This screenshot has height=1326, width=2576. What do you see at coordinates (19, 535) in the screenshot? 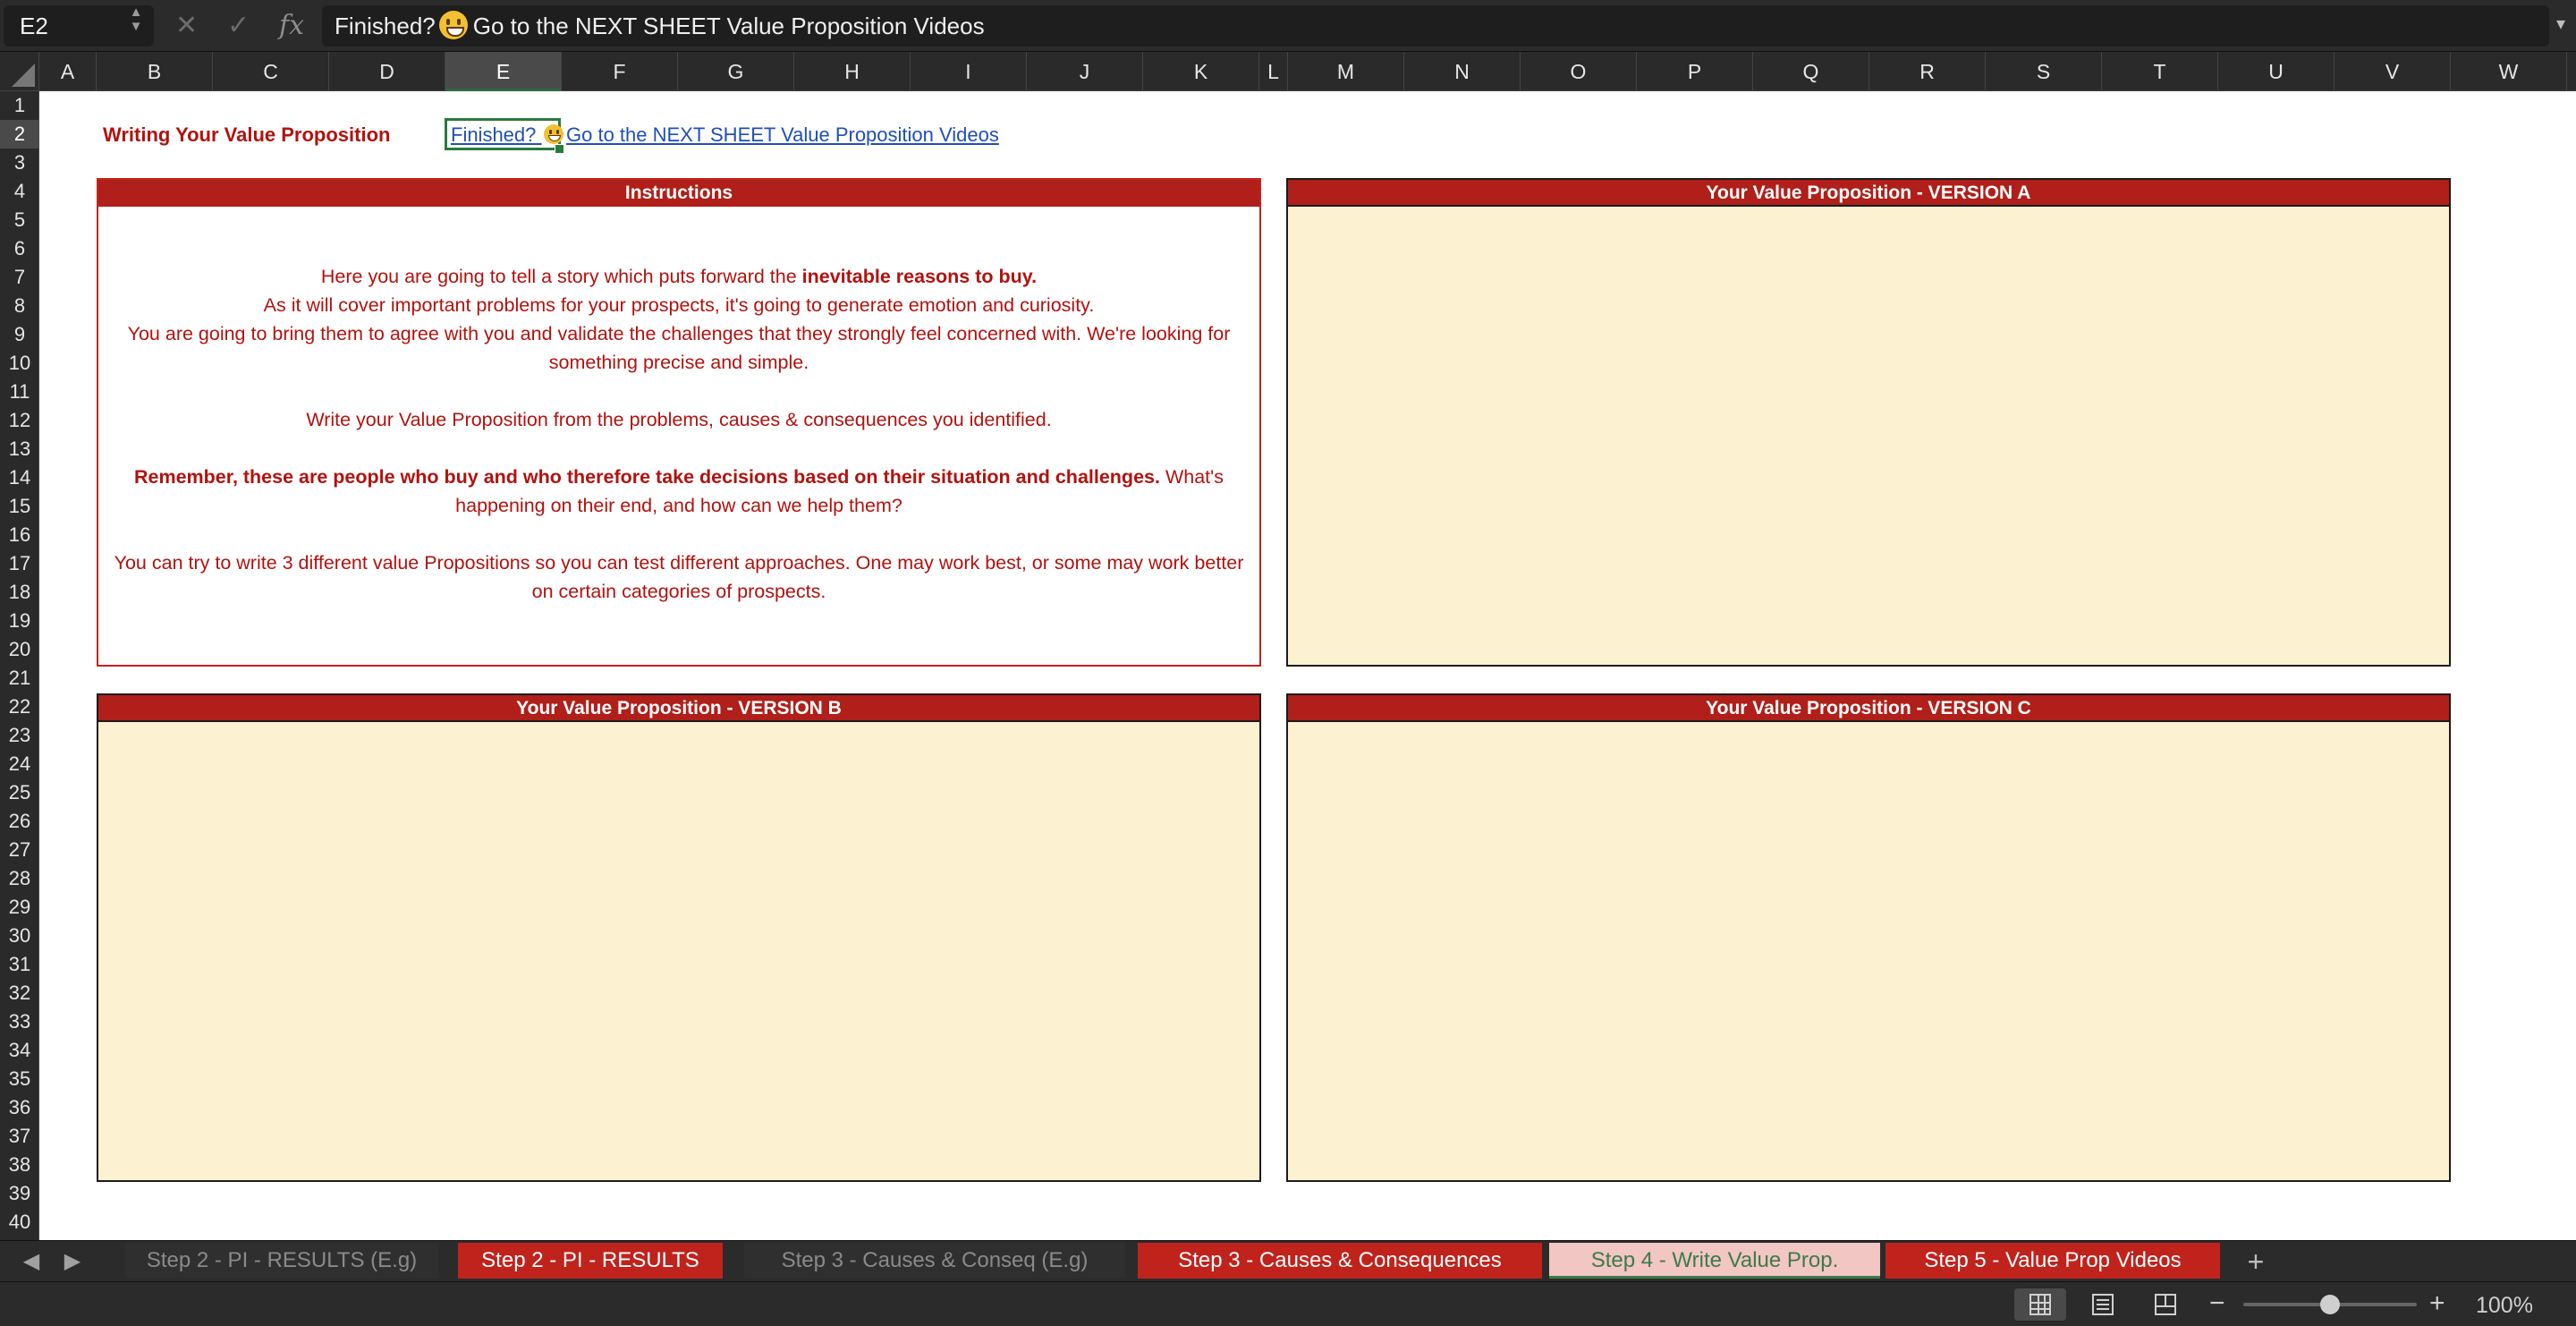
I see `row-header-16: 16` at bounding box center [19, 535].